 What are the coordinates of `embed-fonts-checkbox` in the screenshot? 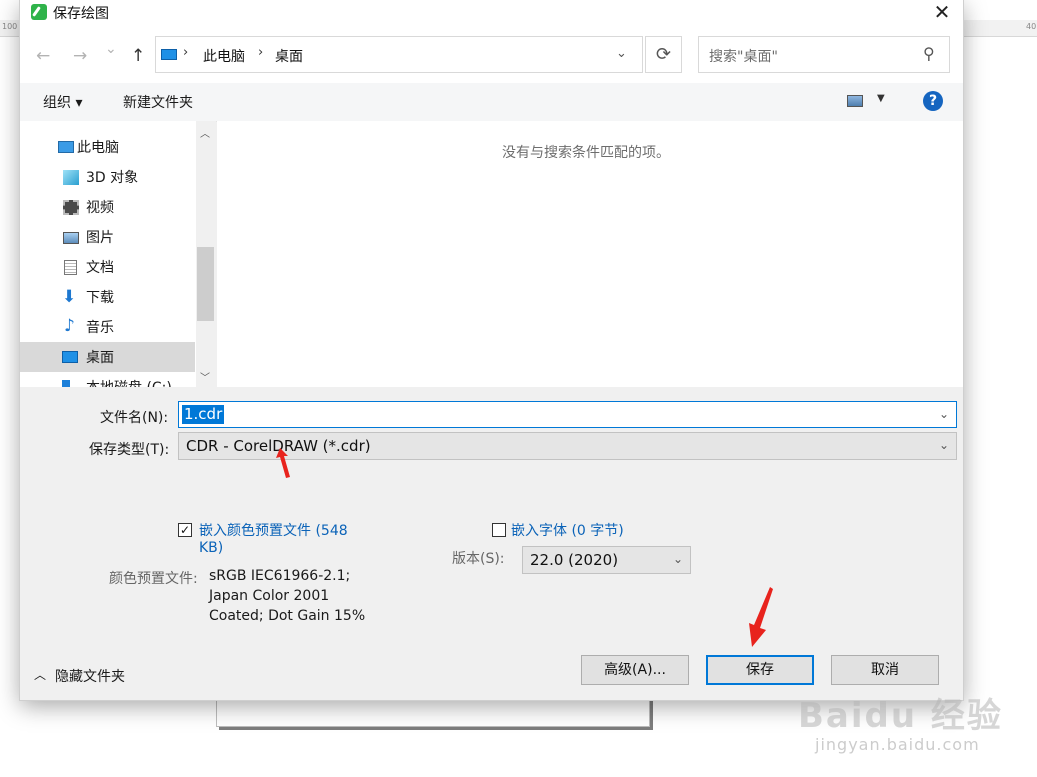 It's located at (499, 530).